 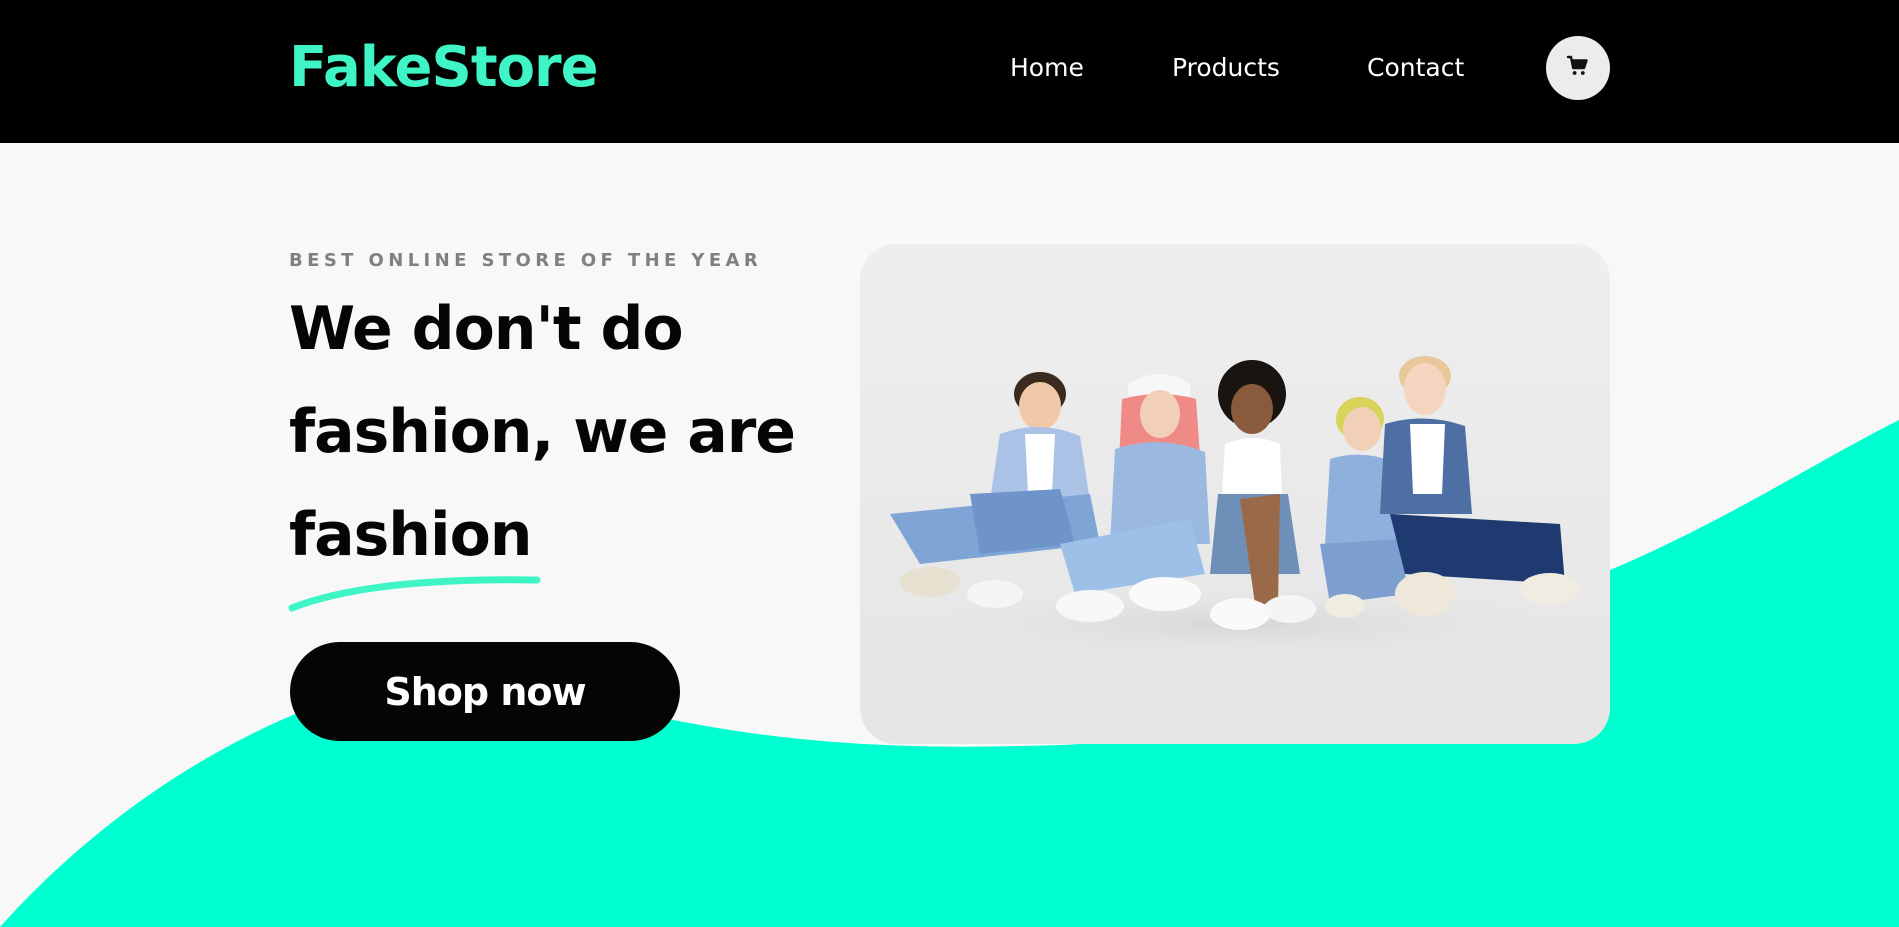 What do you see at coordinates (1226, 68) in the screenshot?
I see `nav-link-products: Products` at bounding box center [1226, 68].